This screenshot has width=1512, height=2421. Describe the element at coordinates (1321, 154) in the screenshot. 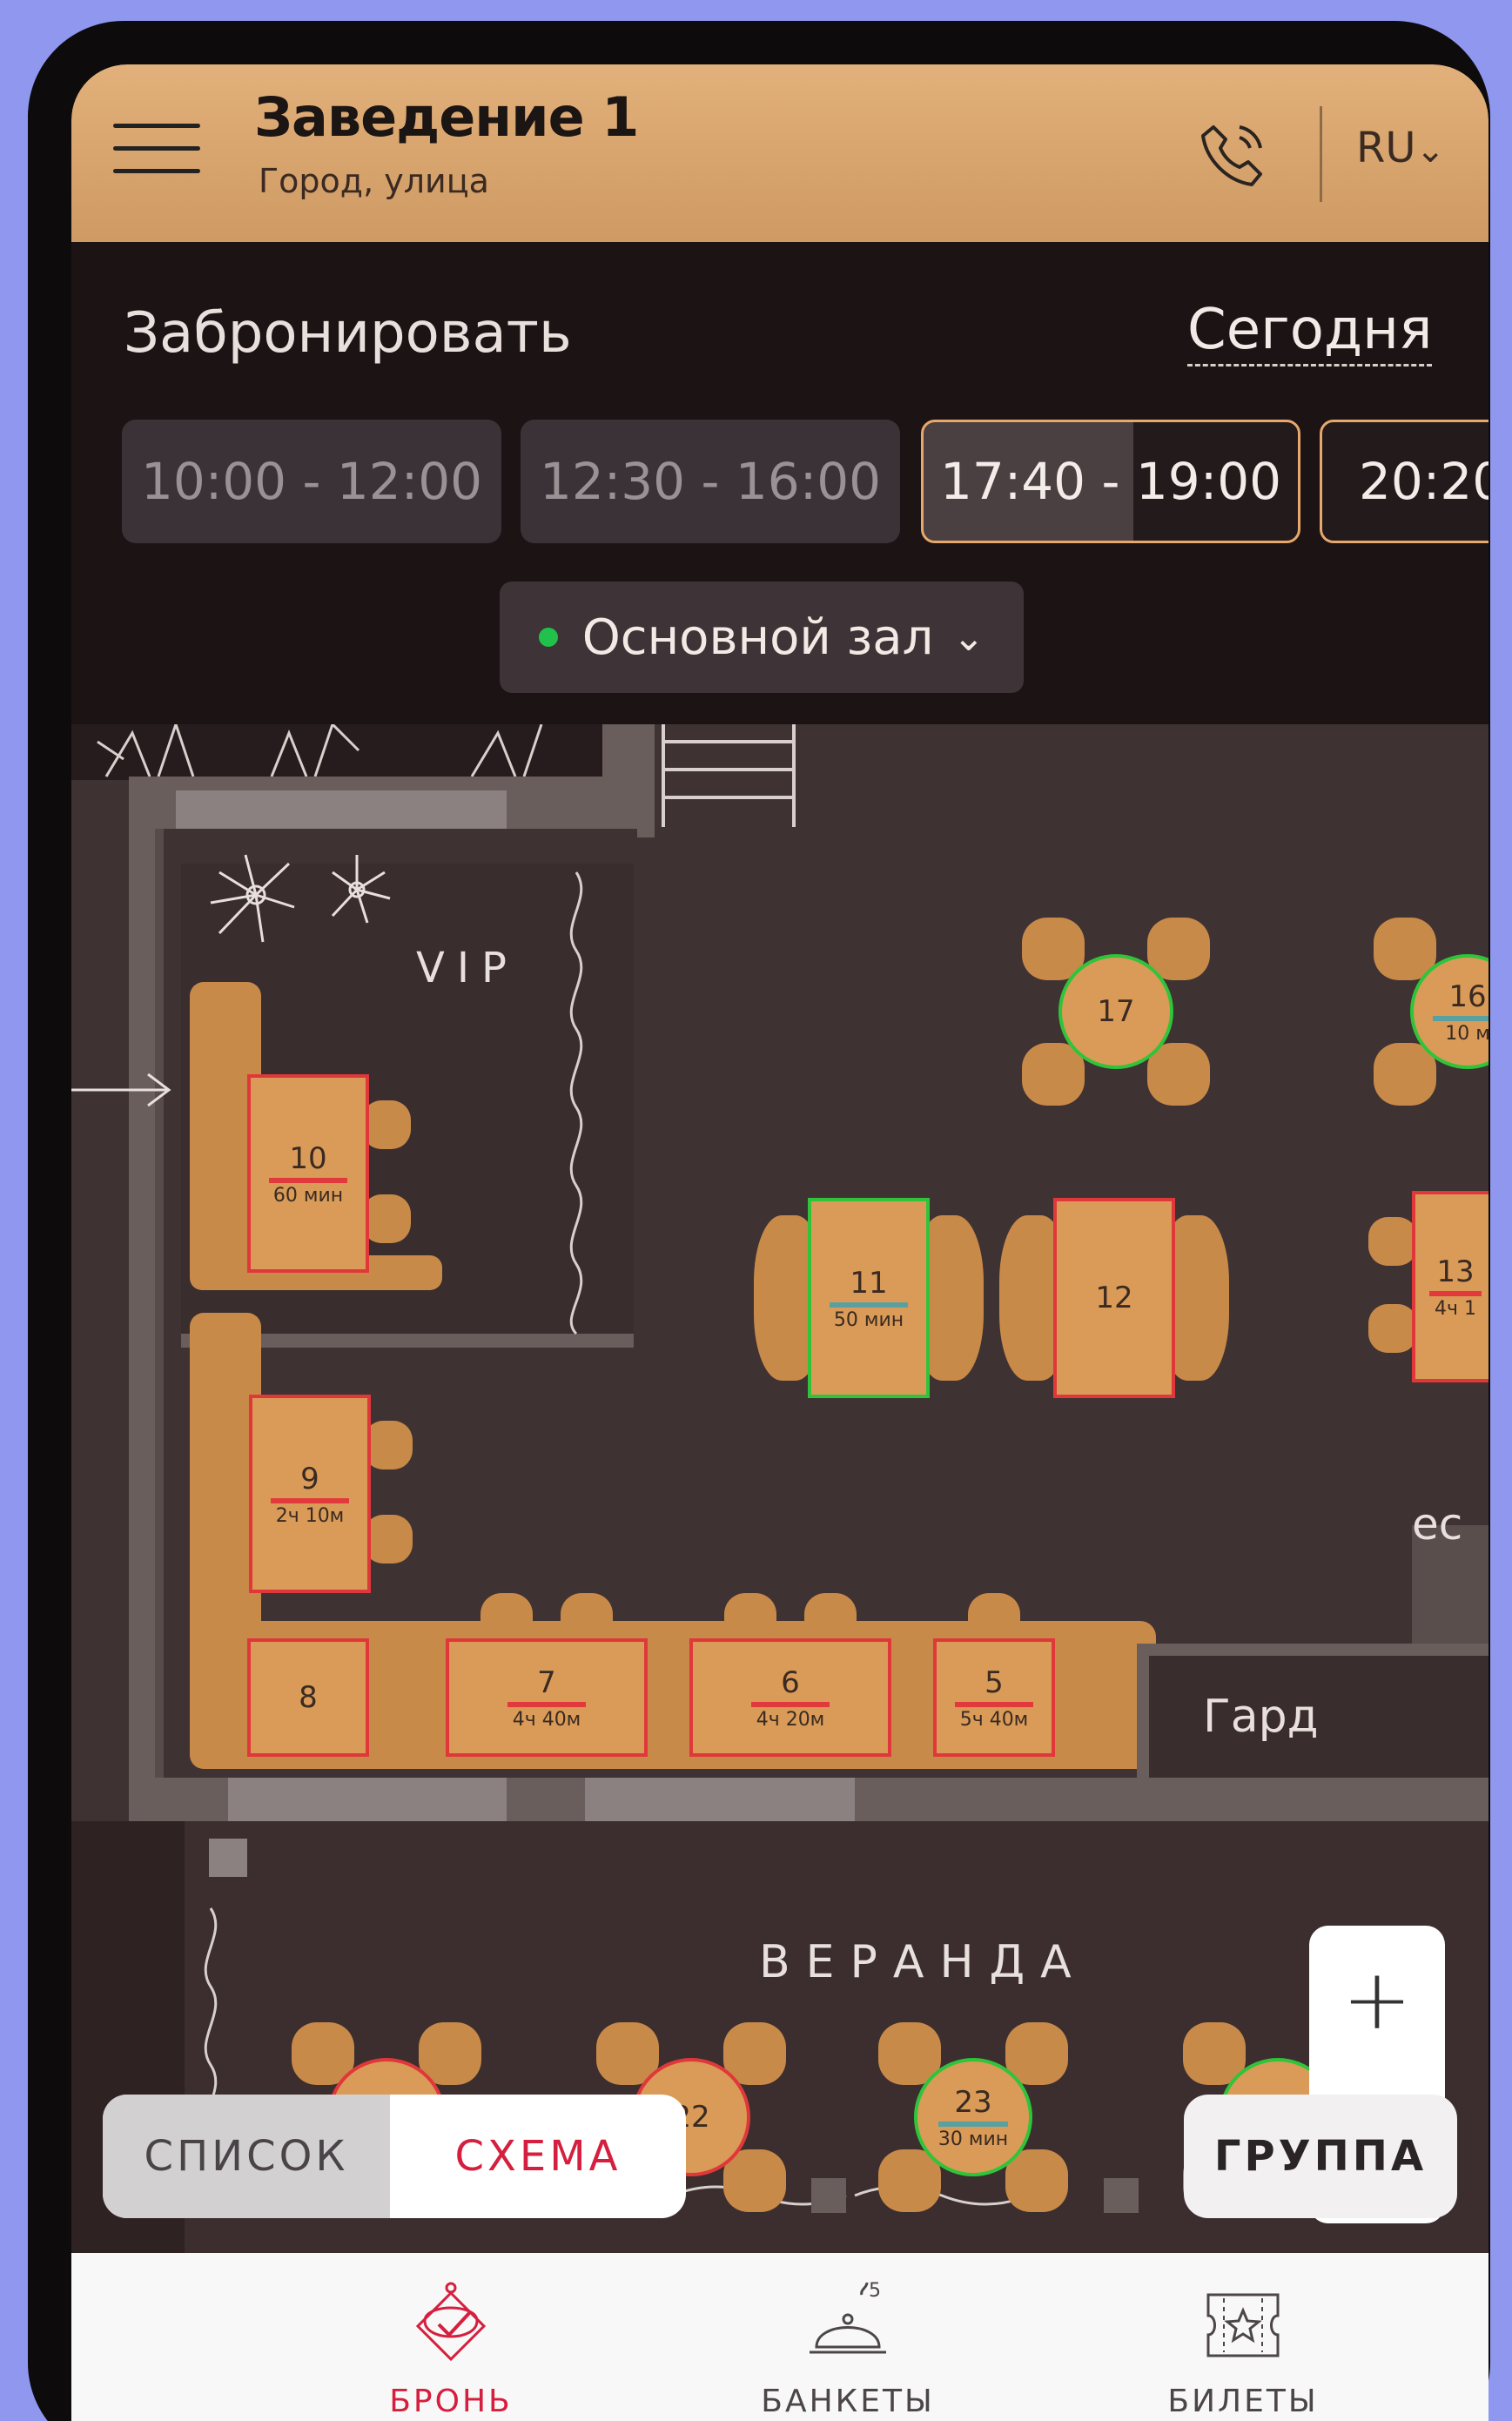

I see `header-divider` at that location.